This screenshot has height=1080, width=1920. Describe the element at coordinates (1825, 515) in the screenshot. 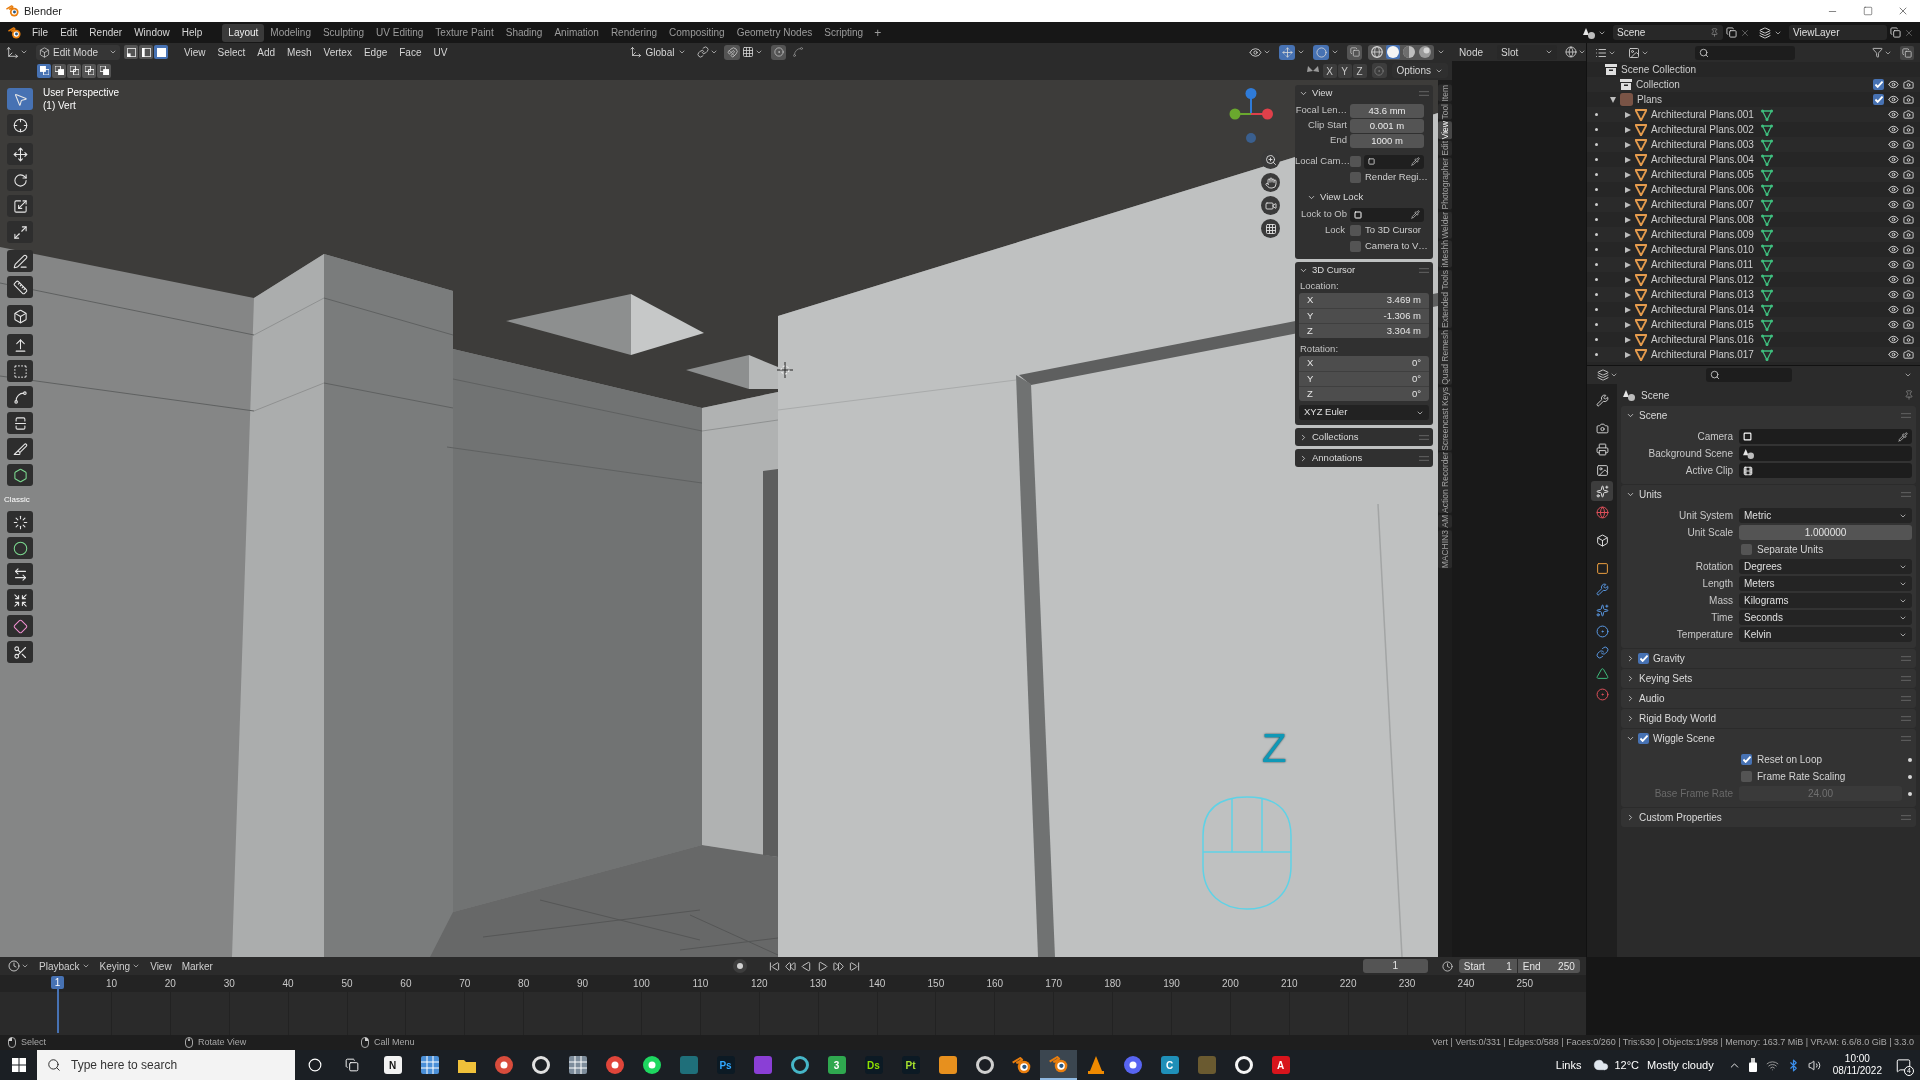

I see `dropdown: Metric` at that location.